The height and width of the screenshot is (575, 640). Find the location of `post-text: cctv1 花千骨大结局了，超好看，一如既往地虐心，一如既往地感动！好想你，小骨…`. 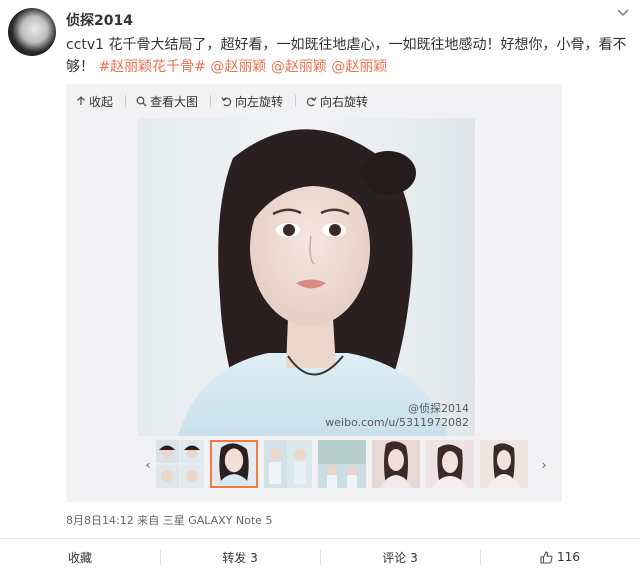

post-text: cctv1 花千骨大结局了，超好看，一如既往地虐心，一如既往地感动！好想你，小骨… is located at coordinates (347, 56).